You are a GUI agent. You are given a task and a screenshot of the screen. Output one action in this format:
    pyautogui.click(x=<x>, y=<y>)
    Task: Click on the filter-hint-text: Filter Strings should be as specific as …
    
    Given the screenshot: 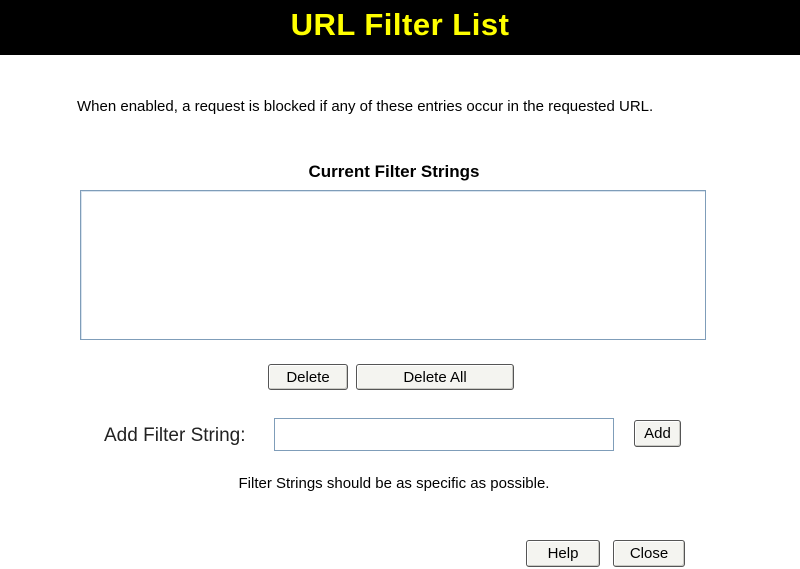 What is the action you would take?
    pyautogui.click(x=394, y=483)
    